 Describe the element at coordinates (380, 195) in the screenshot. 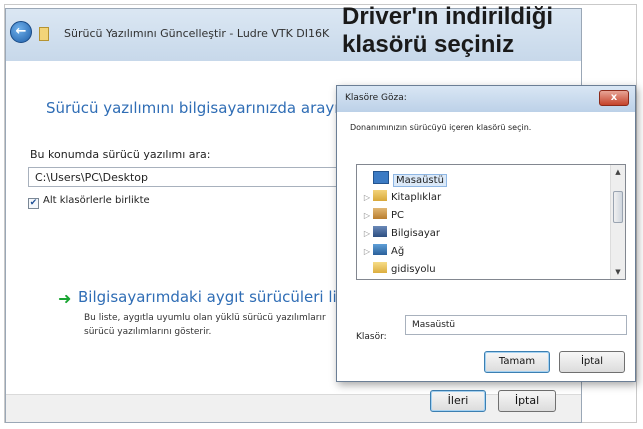

I see `libraries-icon` at that location.